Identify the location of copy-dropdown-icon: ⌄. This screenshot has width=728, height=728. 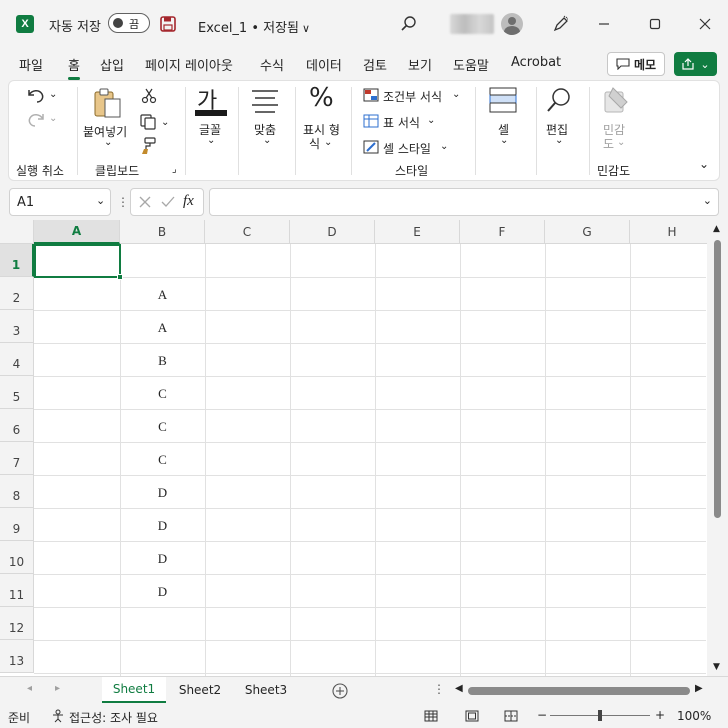
(165, 122).